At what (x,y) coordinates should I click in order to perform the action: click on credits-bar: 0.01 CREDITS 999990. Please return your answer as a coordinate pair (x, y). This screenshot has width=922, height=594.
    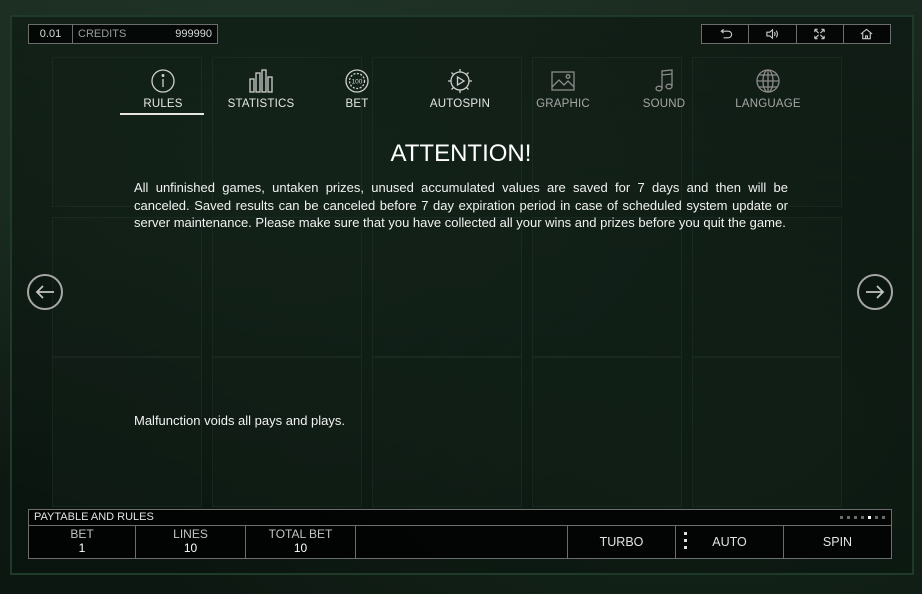
    Looking at the image, I should click on (123, 34).